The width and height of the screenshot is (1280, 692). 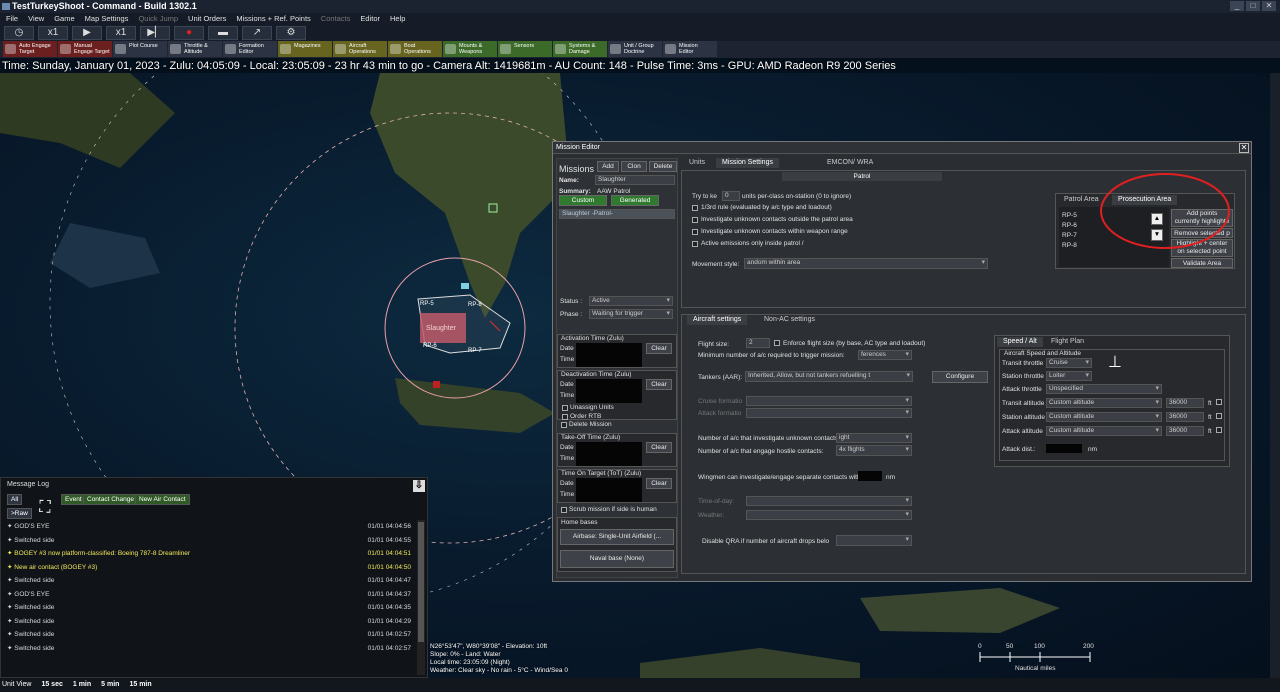 What do you see at coordinates (608, 166) in the screenshot?
I see `add-mission-button: Add` at bounding box center [608, 166].